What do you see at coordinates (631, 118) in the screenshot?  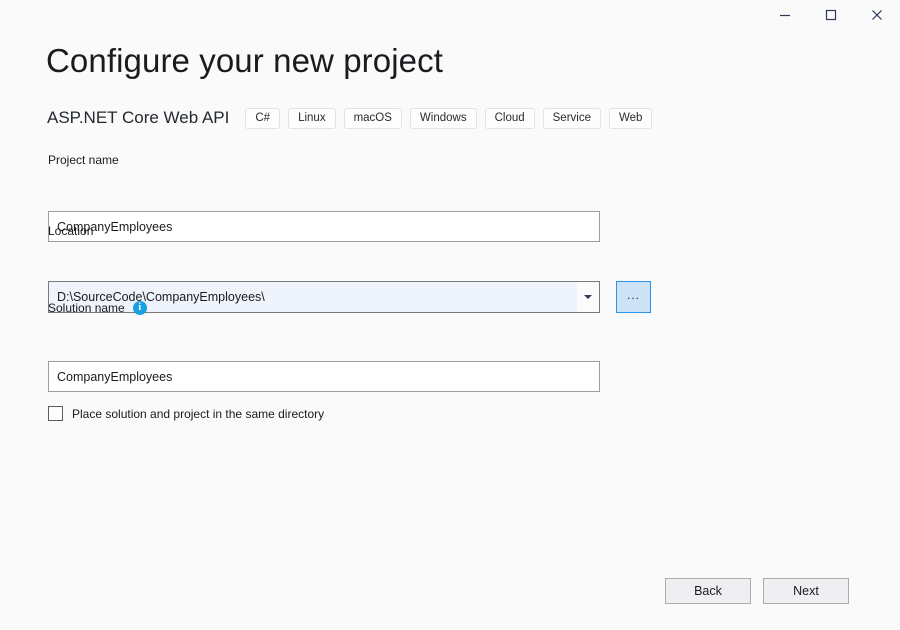 I see `template-tag-web: Web` at bounding box center [631, 118].